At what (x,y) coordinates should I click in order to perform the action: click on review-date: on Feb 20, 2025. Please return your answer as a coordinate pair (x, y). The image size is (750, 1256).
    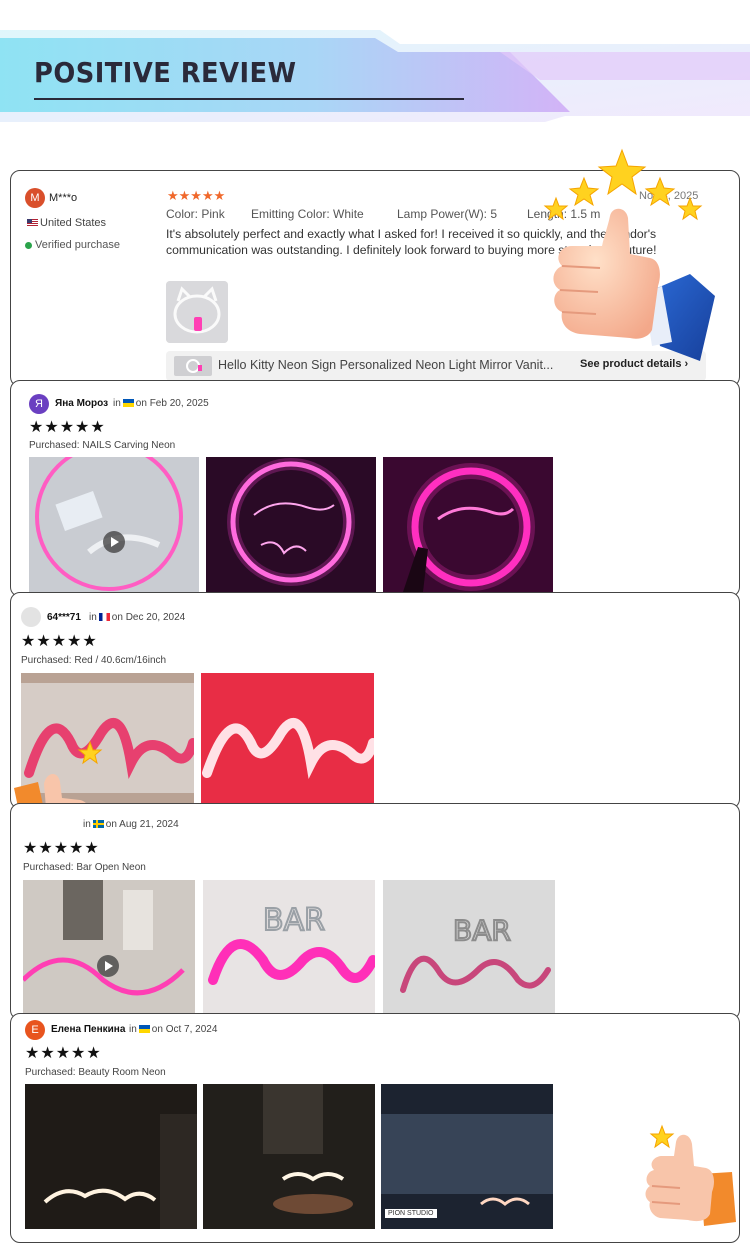
    Looking at the image, I should click on (172, 403).